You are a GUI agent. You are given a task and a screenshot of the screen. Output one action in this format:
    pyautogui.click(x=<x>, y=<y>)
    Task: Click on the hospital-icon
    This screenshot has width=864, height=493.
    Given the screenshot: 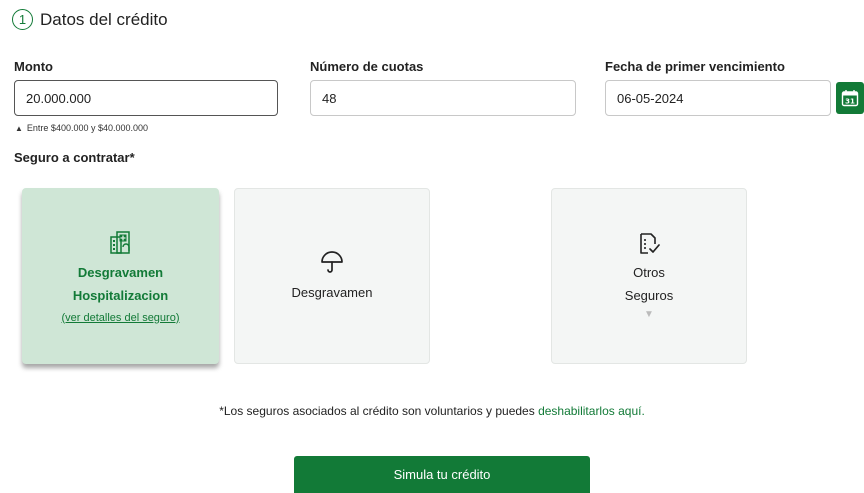 What is the action you would take?
    pyautogui.click(x=119, y=242)
    